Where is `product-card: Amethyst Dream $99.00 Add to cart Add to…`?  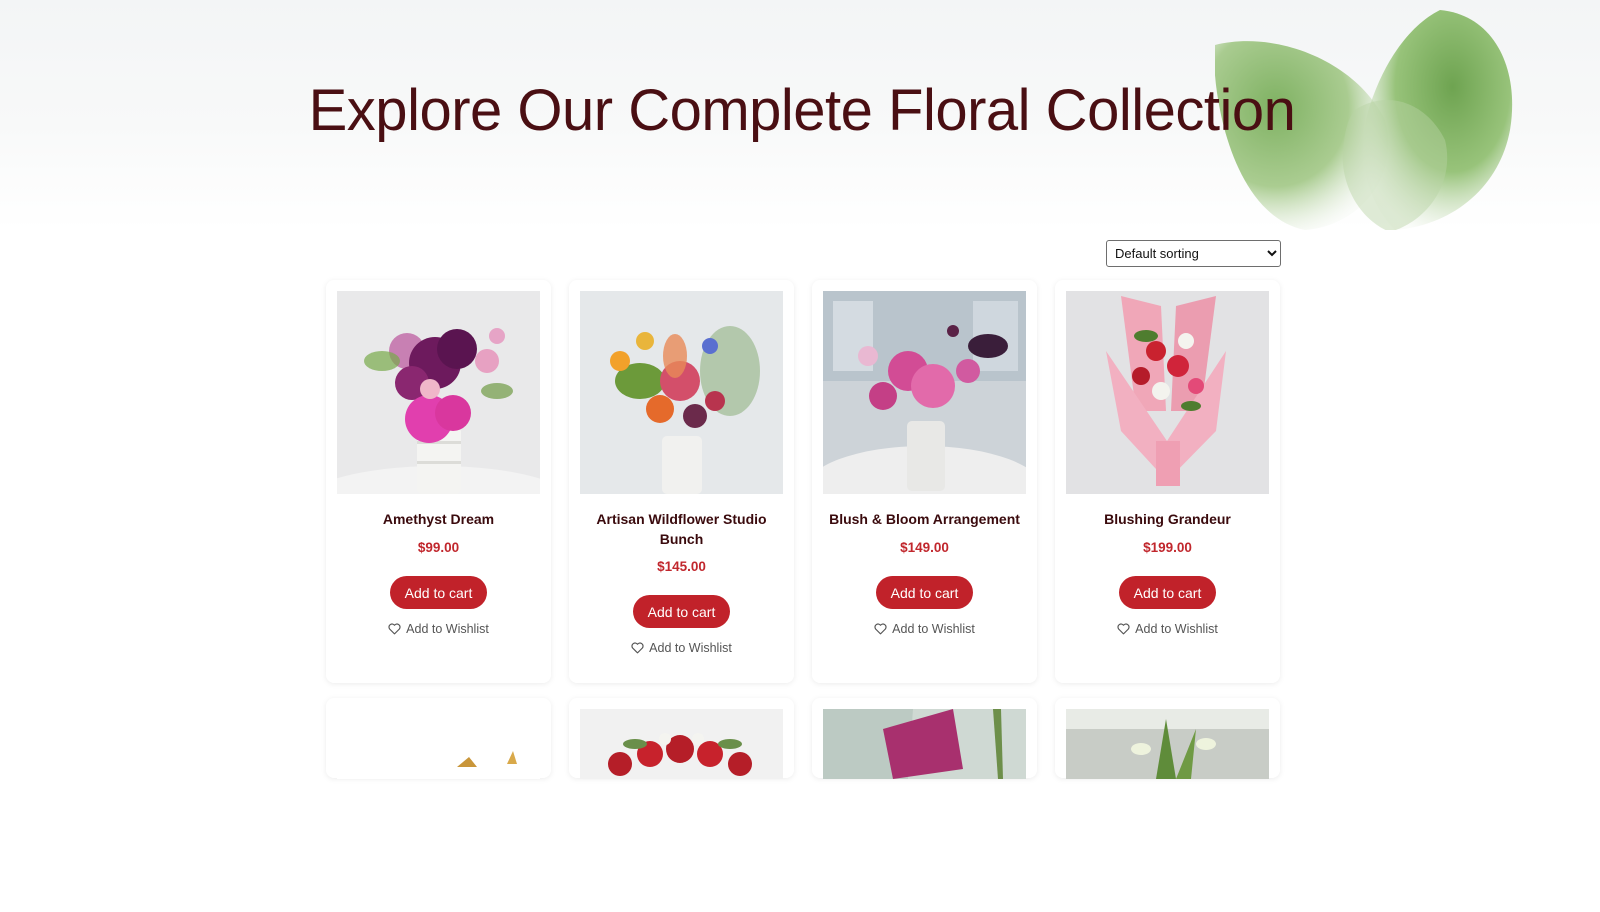
product-card: Amethyst Dream $99.00 Add to cart Add to… is located at coordinates (438, 481).